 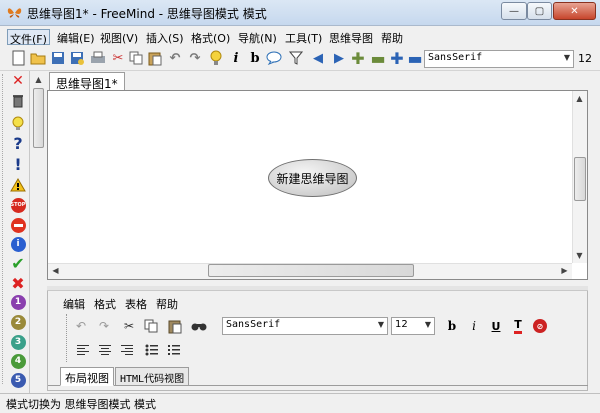 What do you see at coordinates (358, 58) in the screenshot?
I see `zoom-in-green-icon: ✚` at bounding box center [358, 58].